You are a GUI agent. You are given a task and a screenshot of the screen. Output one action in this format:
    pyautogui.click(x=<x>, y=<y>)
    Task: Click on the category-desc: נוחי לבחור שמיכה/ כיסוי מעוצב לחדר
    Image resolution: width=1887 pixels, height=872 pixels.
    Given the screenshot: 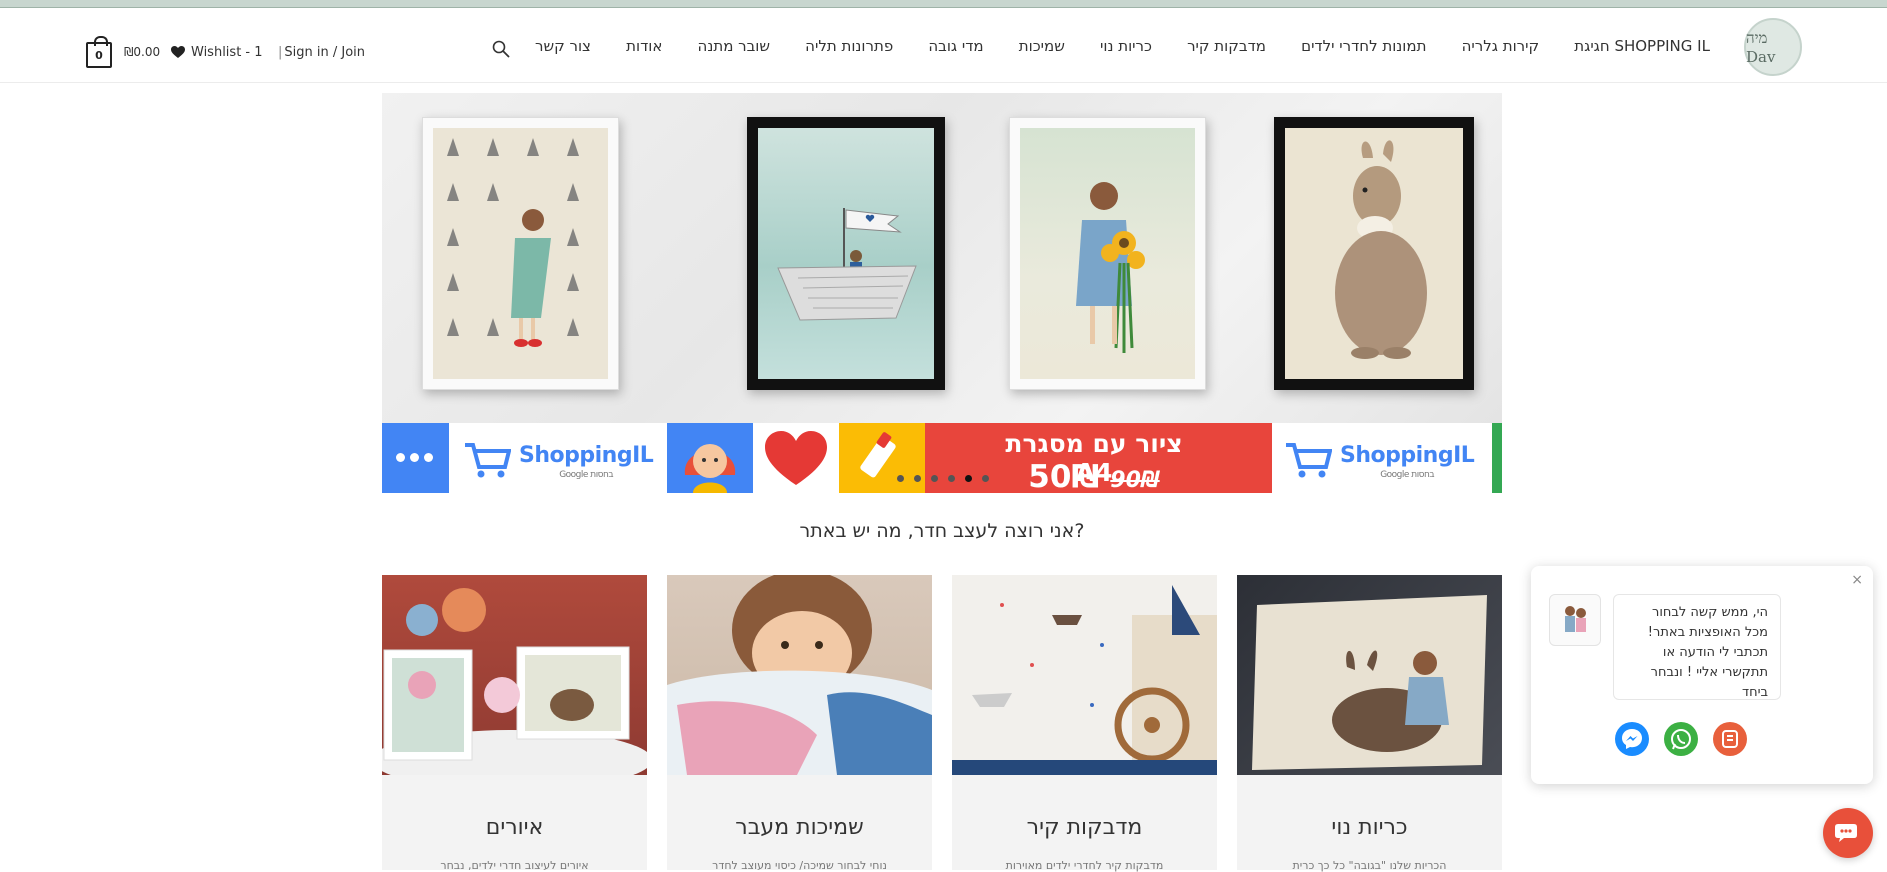 What is the action you would take?
    pyautogui.click(x=799, y=865)
    